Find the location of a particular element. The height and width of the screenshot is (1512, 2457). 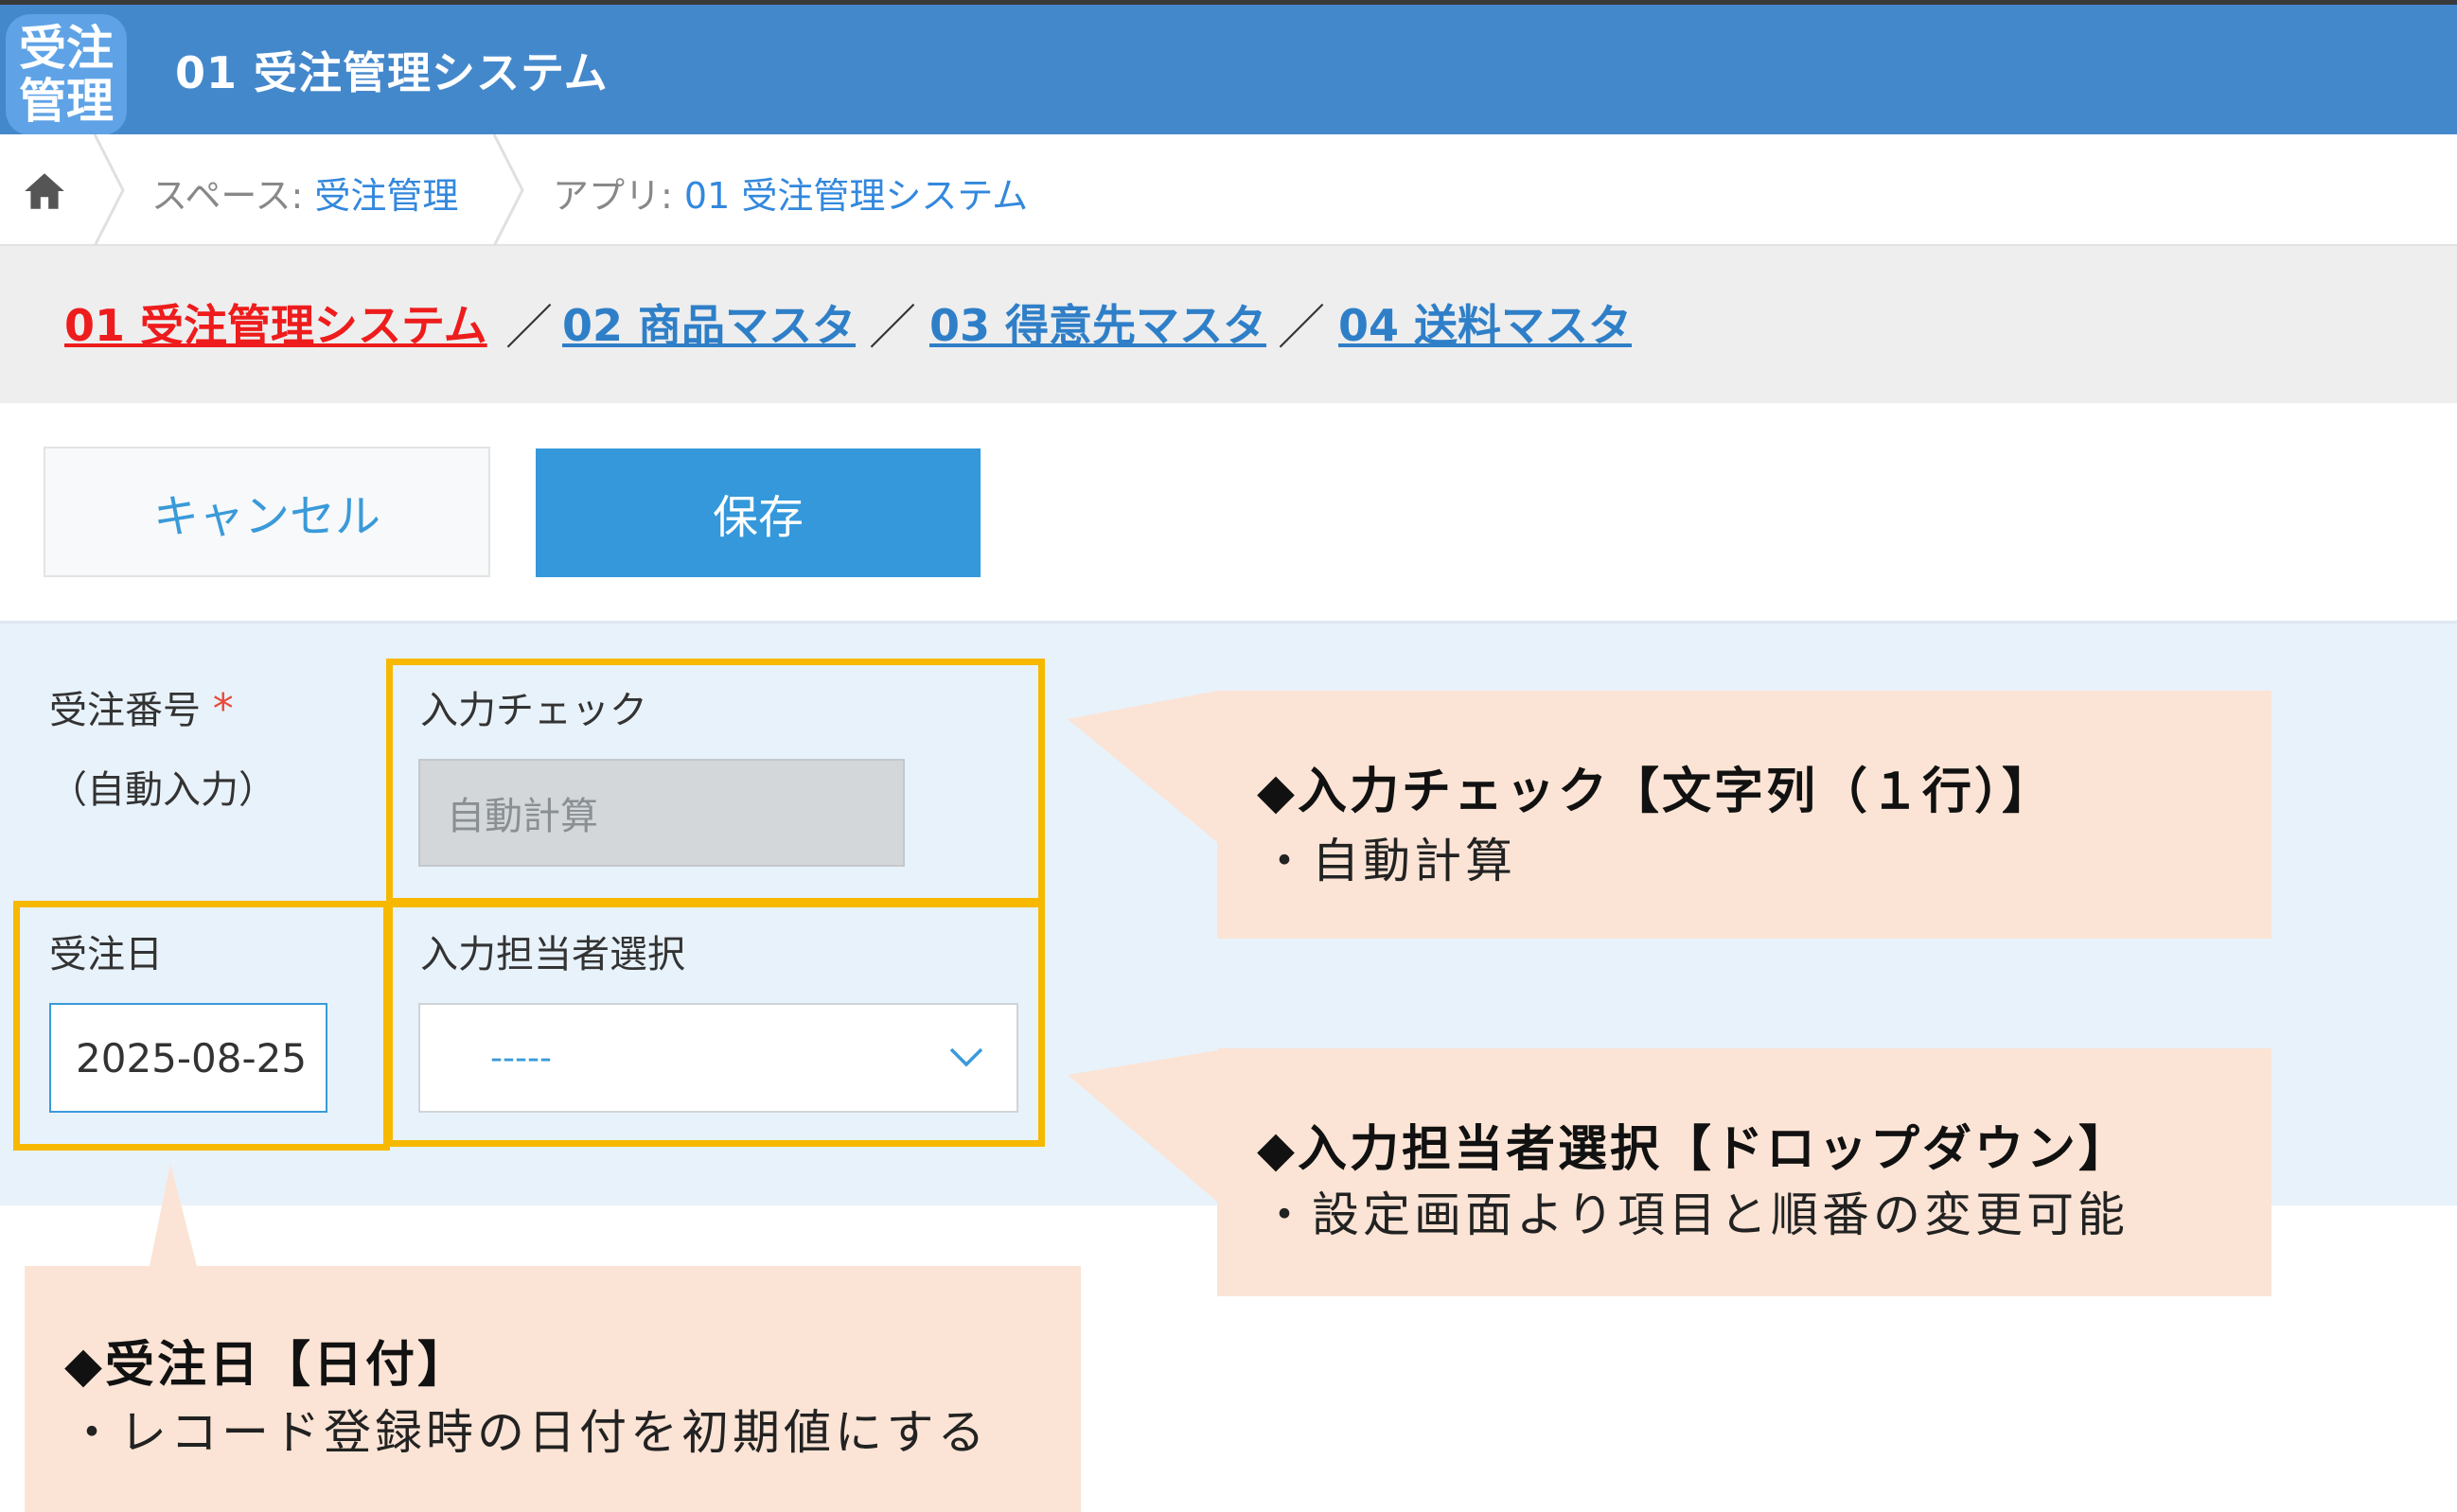

callout-input-check-body: ・自動計算 is located at coordinates (1388, 861).